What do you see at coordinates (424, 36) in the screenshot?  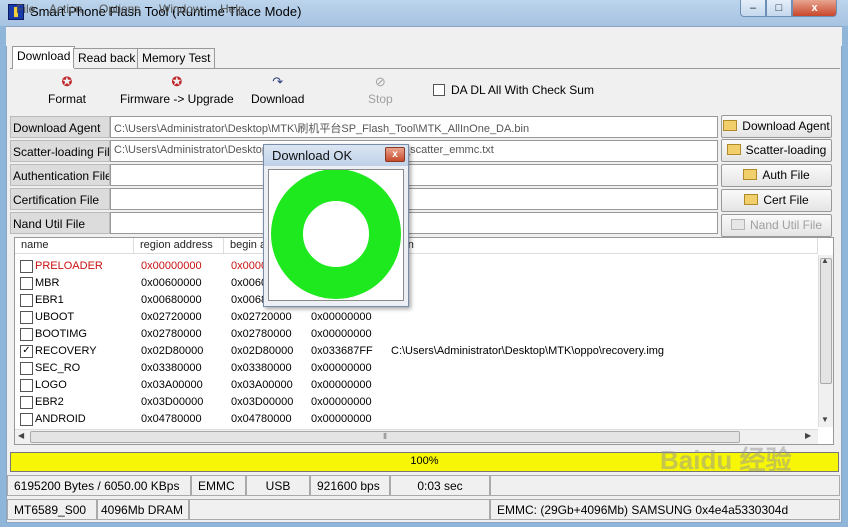 I see `menu-bar` at bounding box center [424, 36].